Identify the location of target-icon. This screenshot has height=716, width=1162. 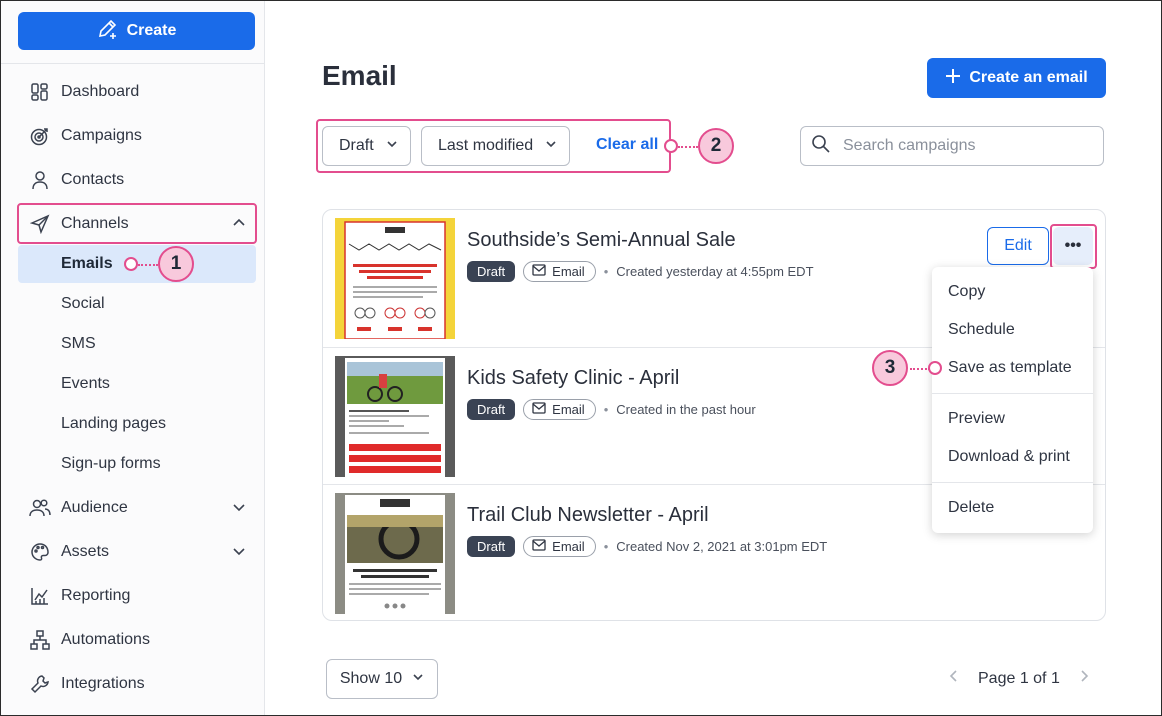
(40, 136).